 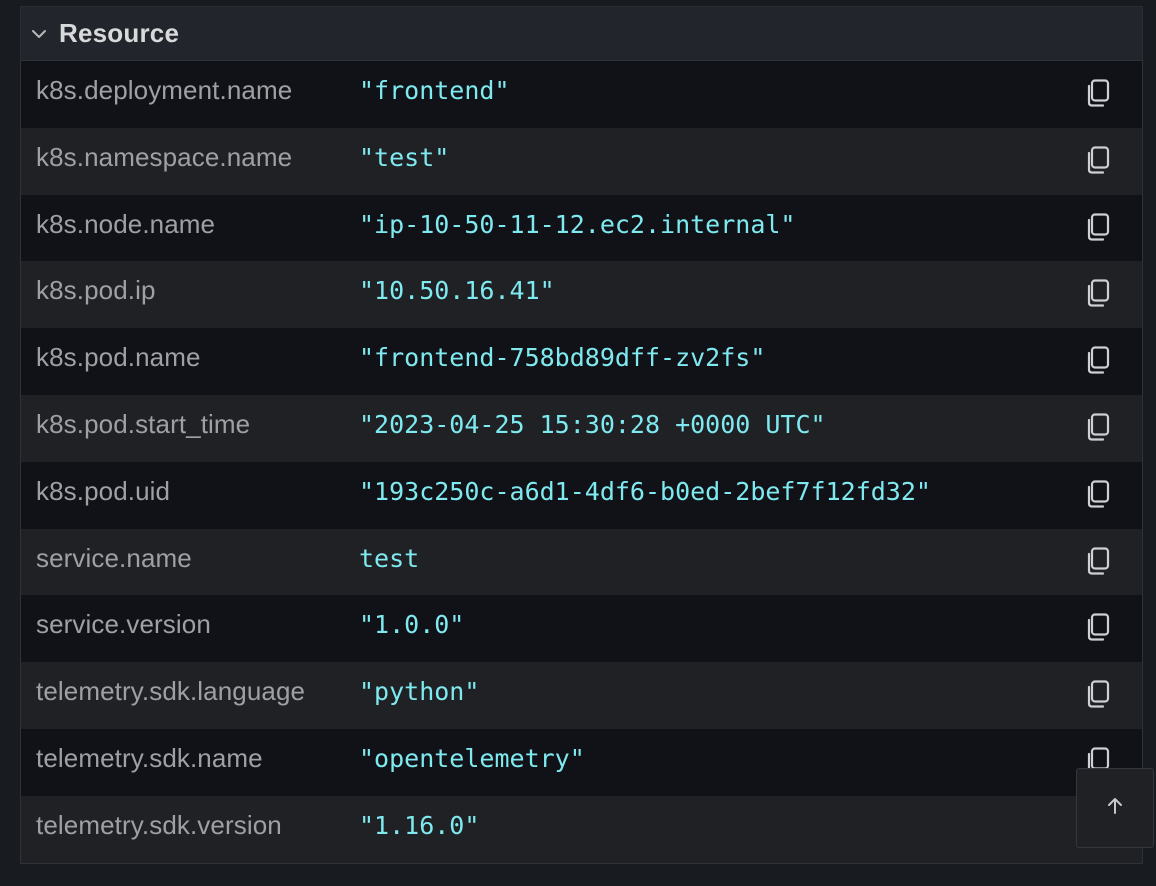 I want to click on attribute-key: telemetry.sdk.version, so click(x=159, y=824).